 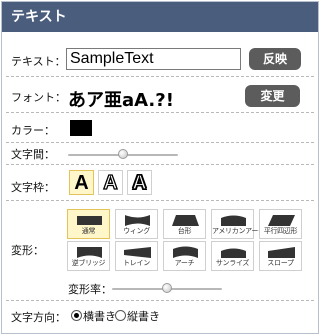 I want to click on font-sample: あア亜aA.?!, so click(x=121, y=100).